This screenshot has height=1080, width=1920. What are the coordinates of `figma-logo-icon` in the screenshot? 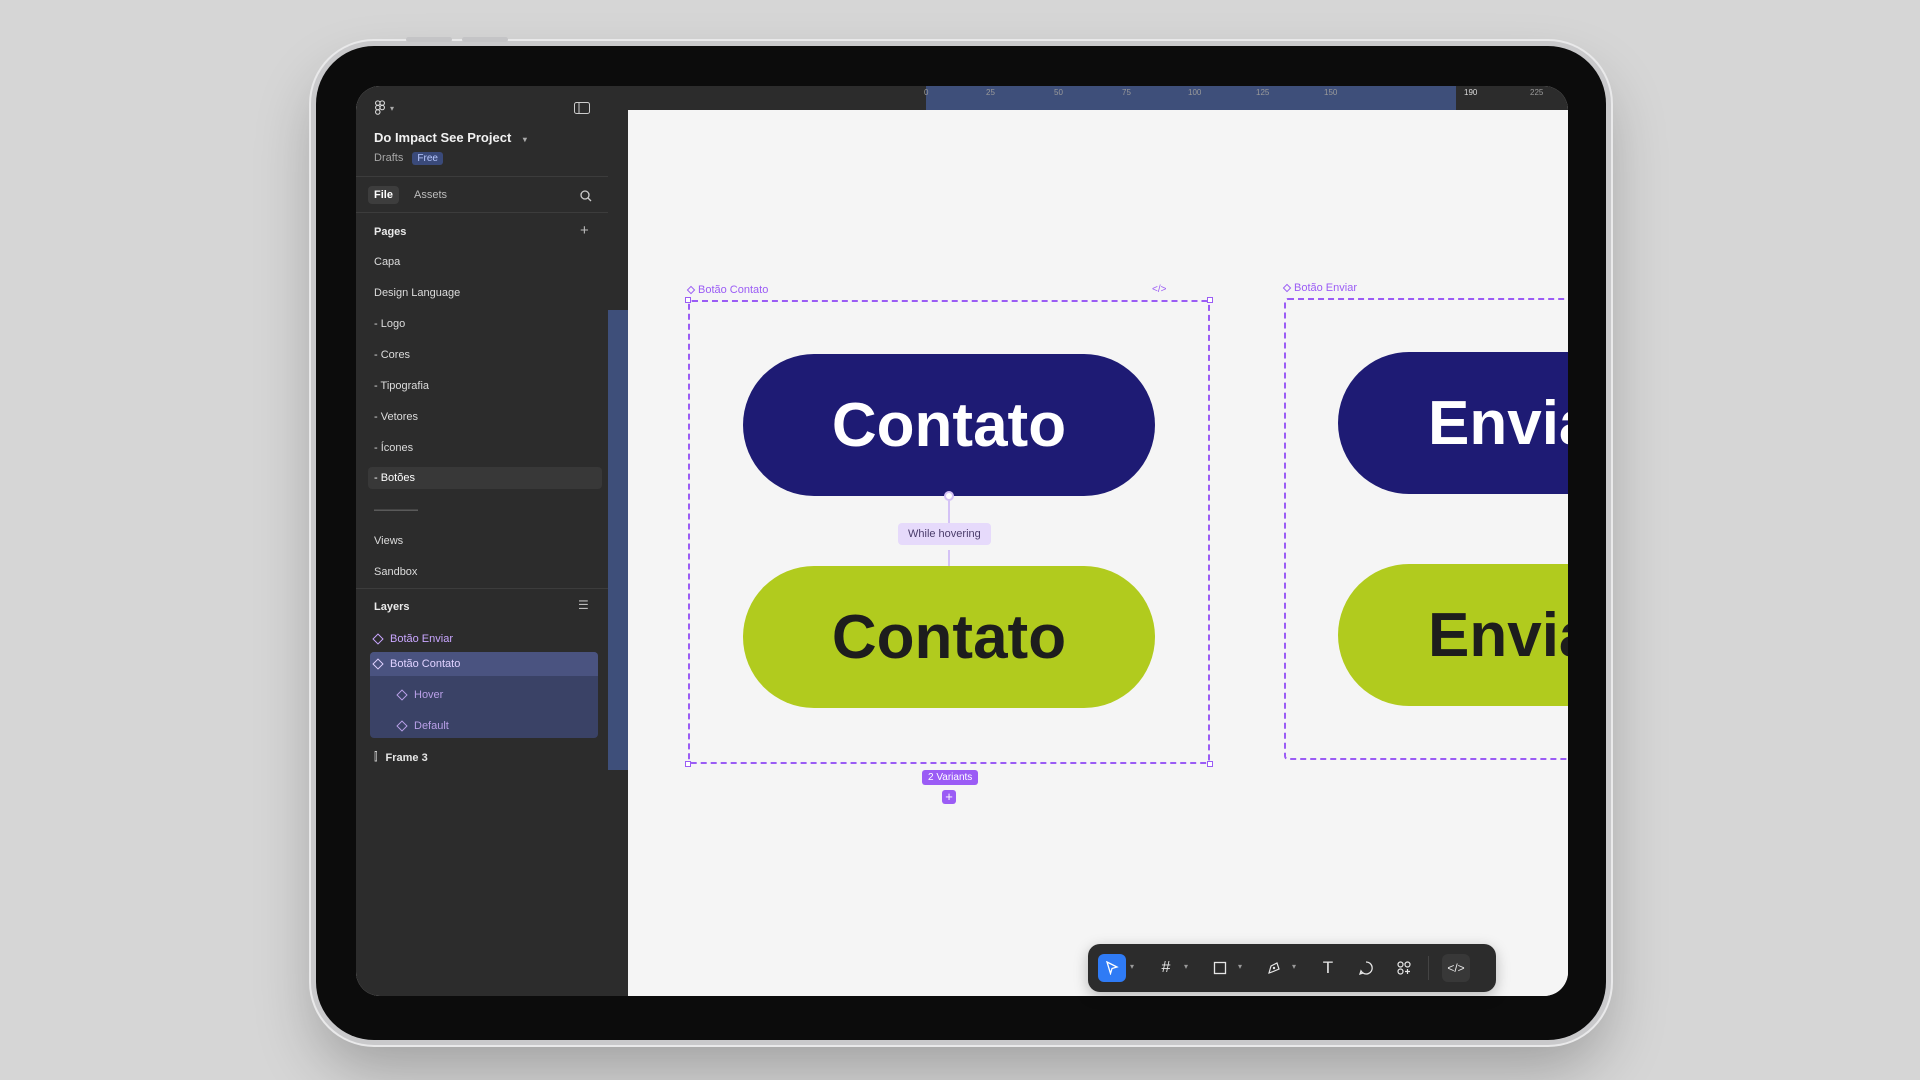 It's located at (380, 108).